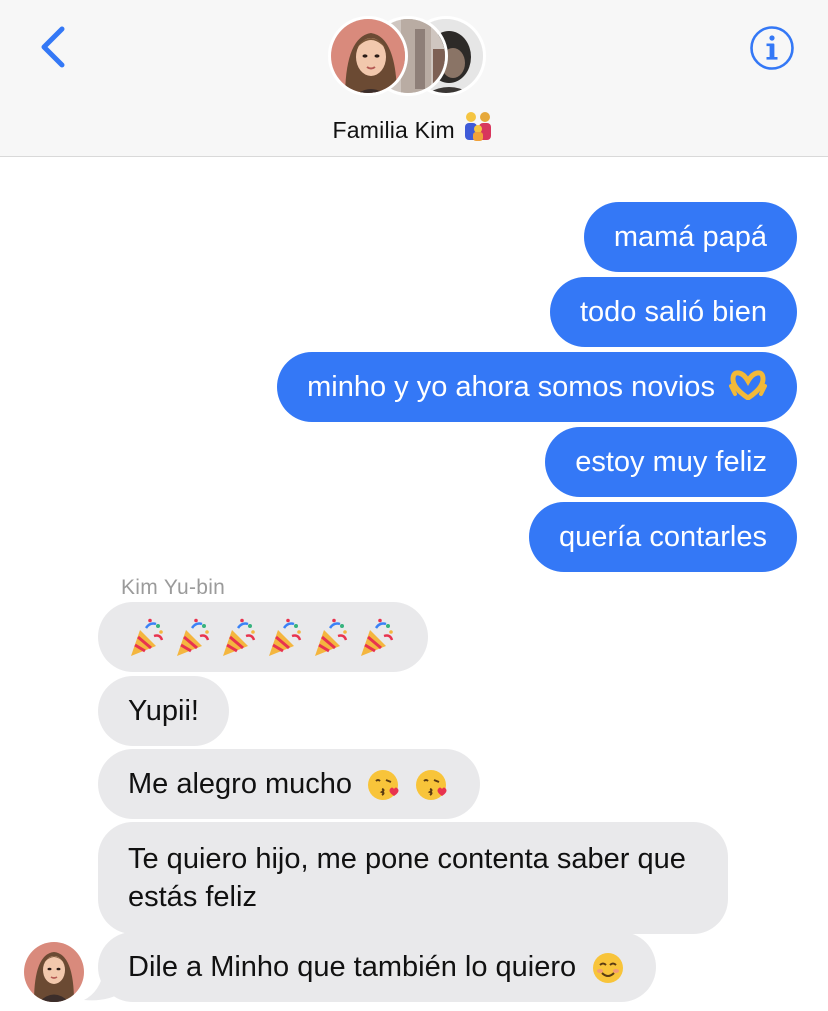  I want to click on message-text: todo salió bien, so click(673, 312).